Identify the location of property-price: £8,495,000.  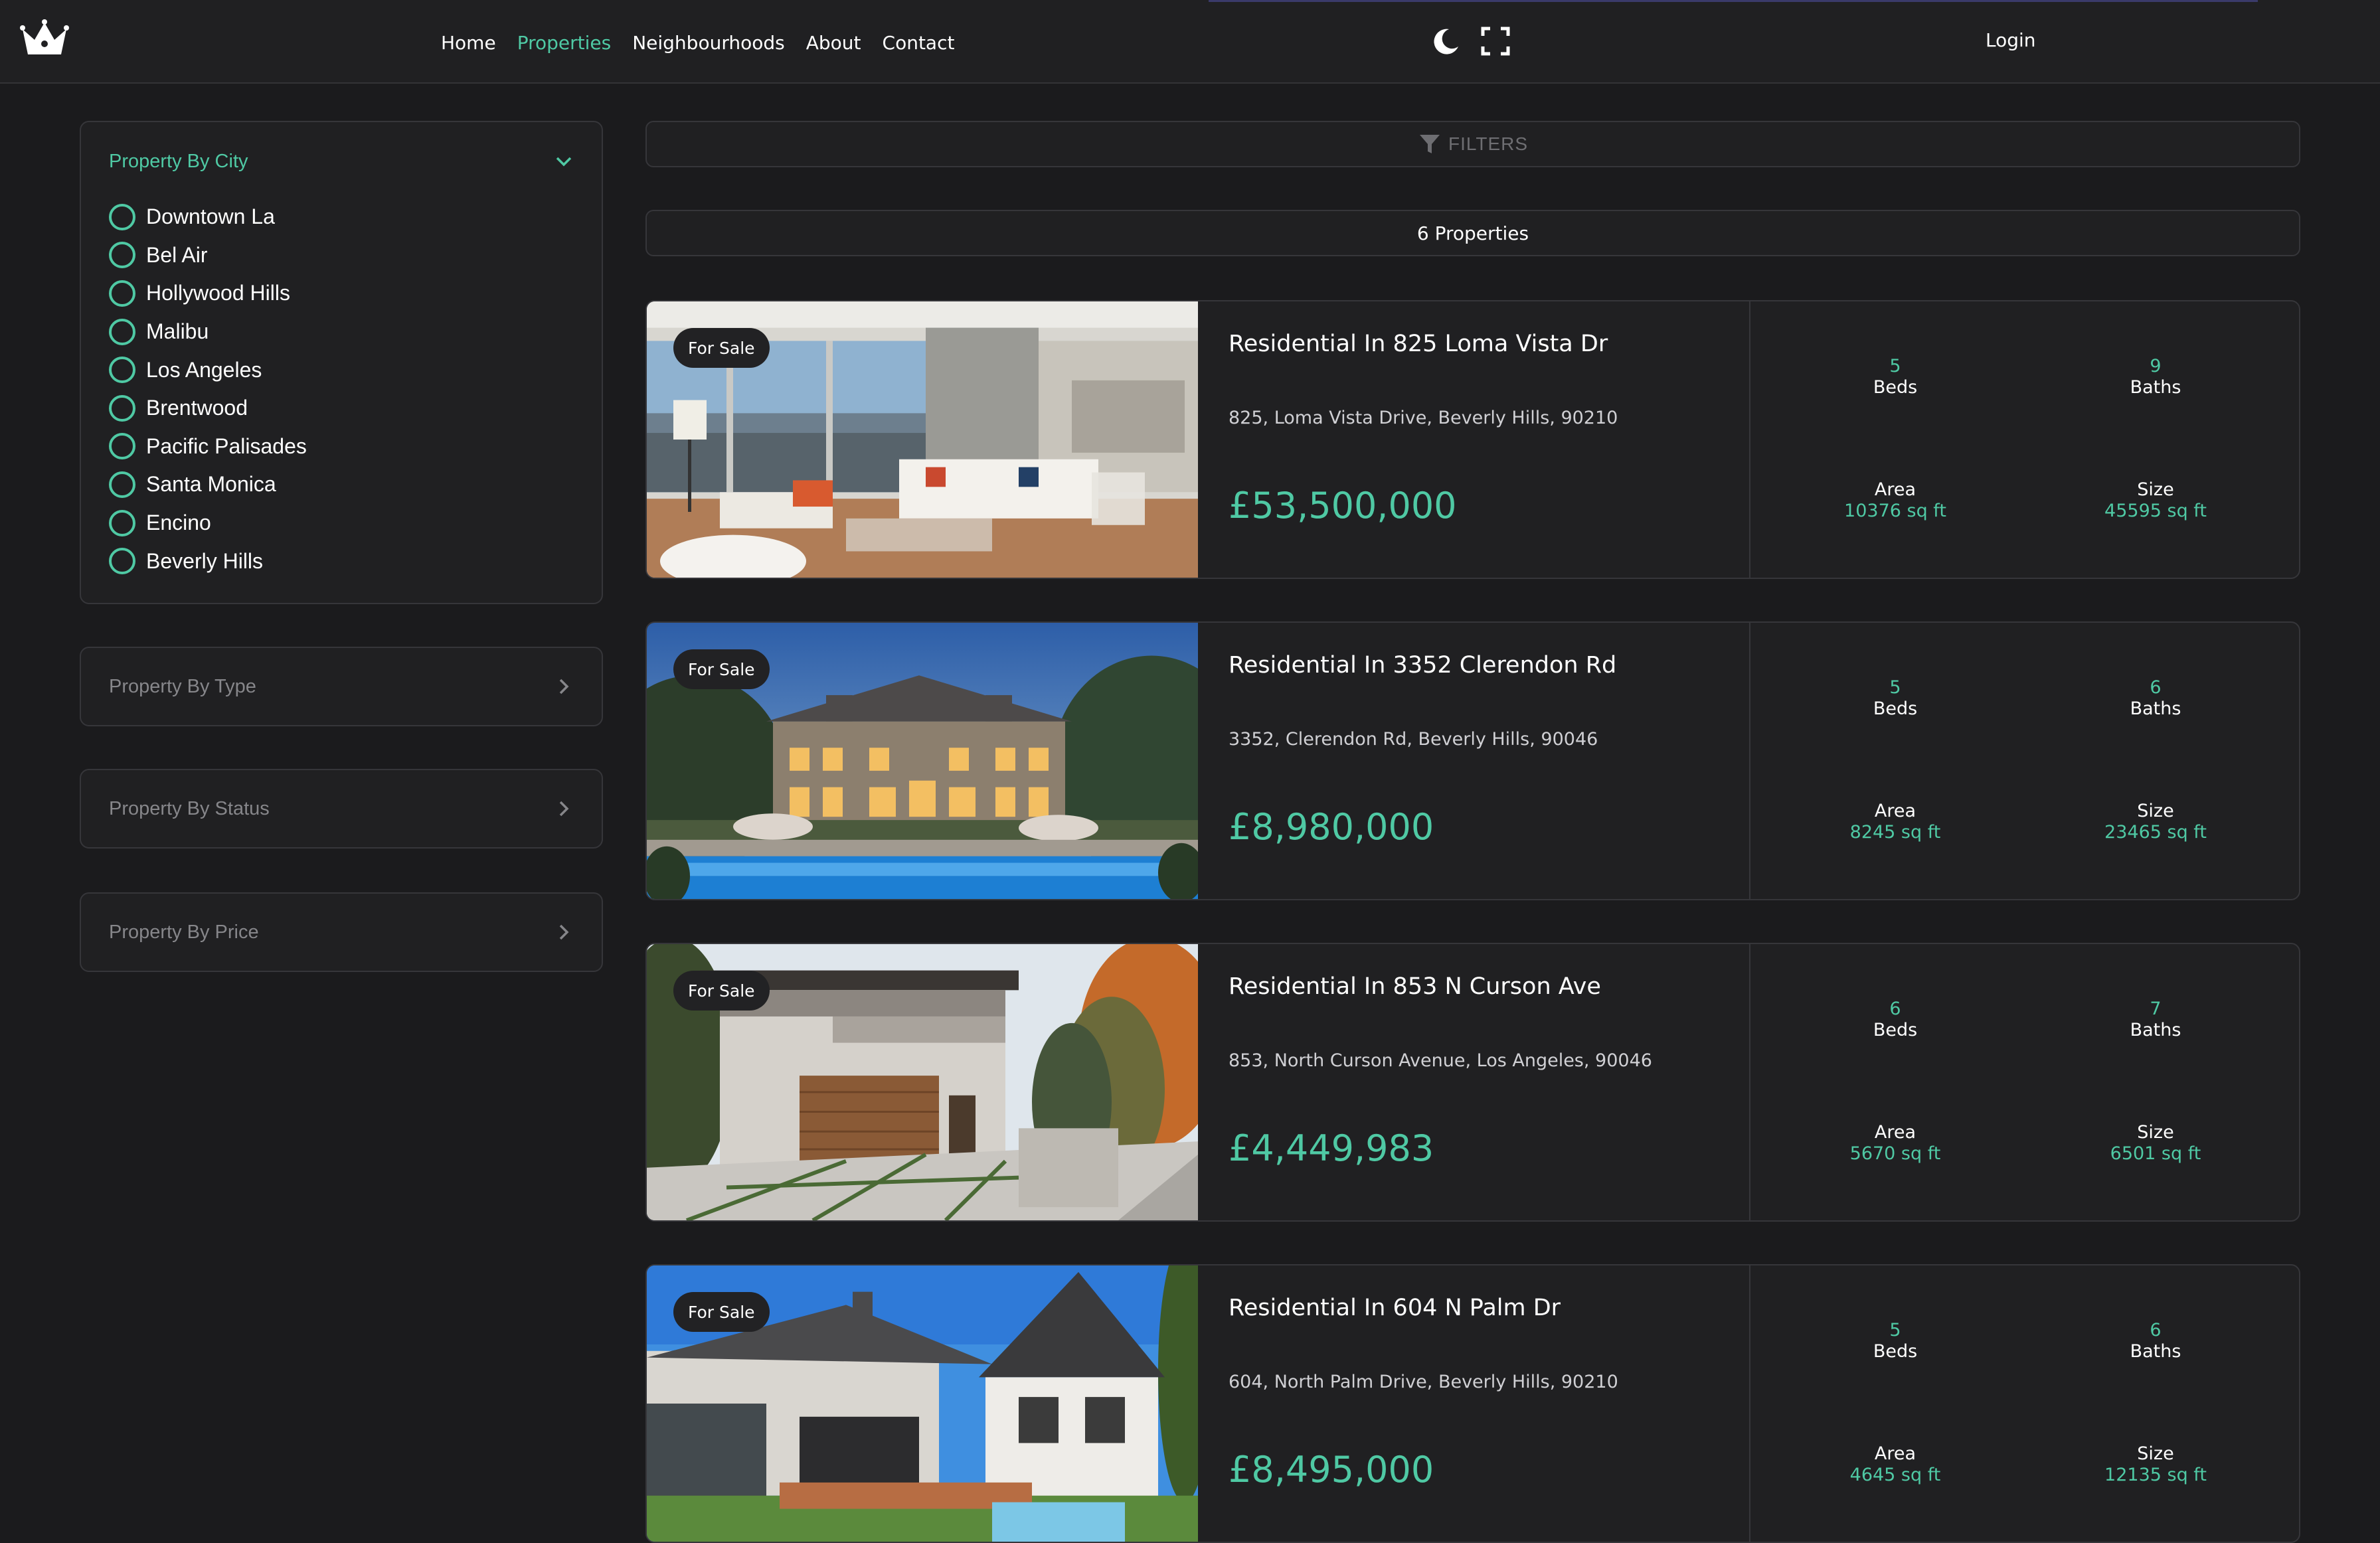
(1331, 1470).